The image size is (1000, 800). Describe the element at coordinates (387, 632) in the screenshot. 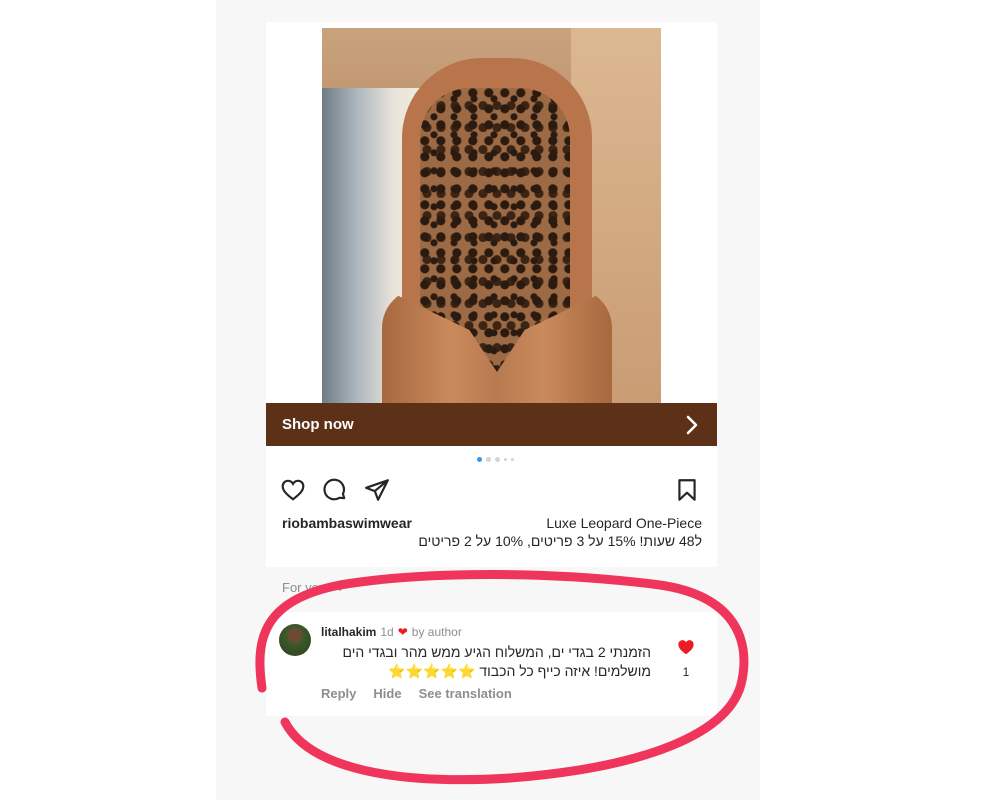

I see `comment-age: 1d` at that location.